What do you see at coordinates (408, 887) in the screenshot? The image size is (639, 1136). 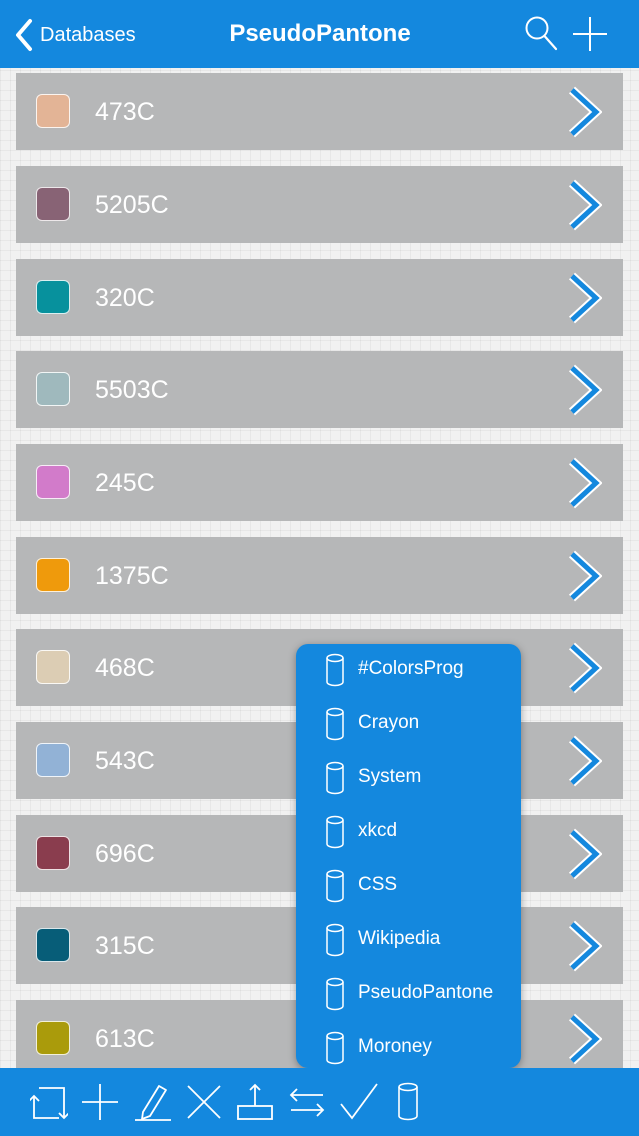 I see `database-menu-item: CSS` at bounding box center [408, 887].